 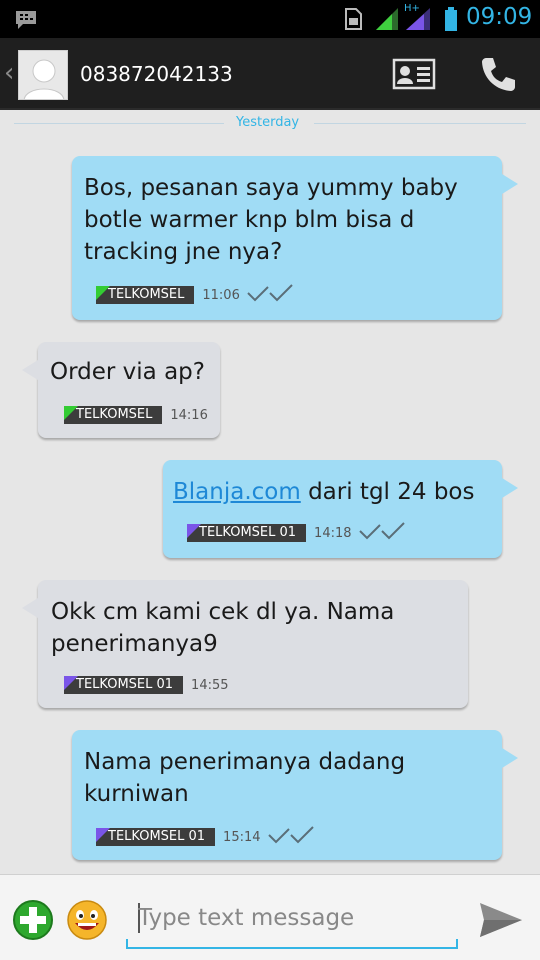 What do you see at coordinates (210, 685) in the screenshot?
I see `message-time: 14:55` at bounding box center [210, 685].